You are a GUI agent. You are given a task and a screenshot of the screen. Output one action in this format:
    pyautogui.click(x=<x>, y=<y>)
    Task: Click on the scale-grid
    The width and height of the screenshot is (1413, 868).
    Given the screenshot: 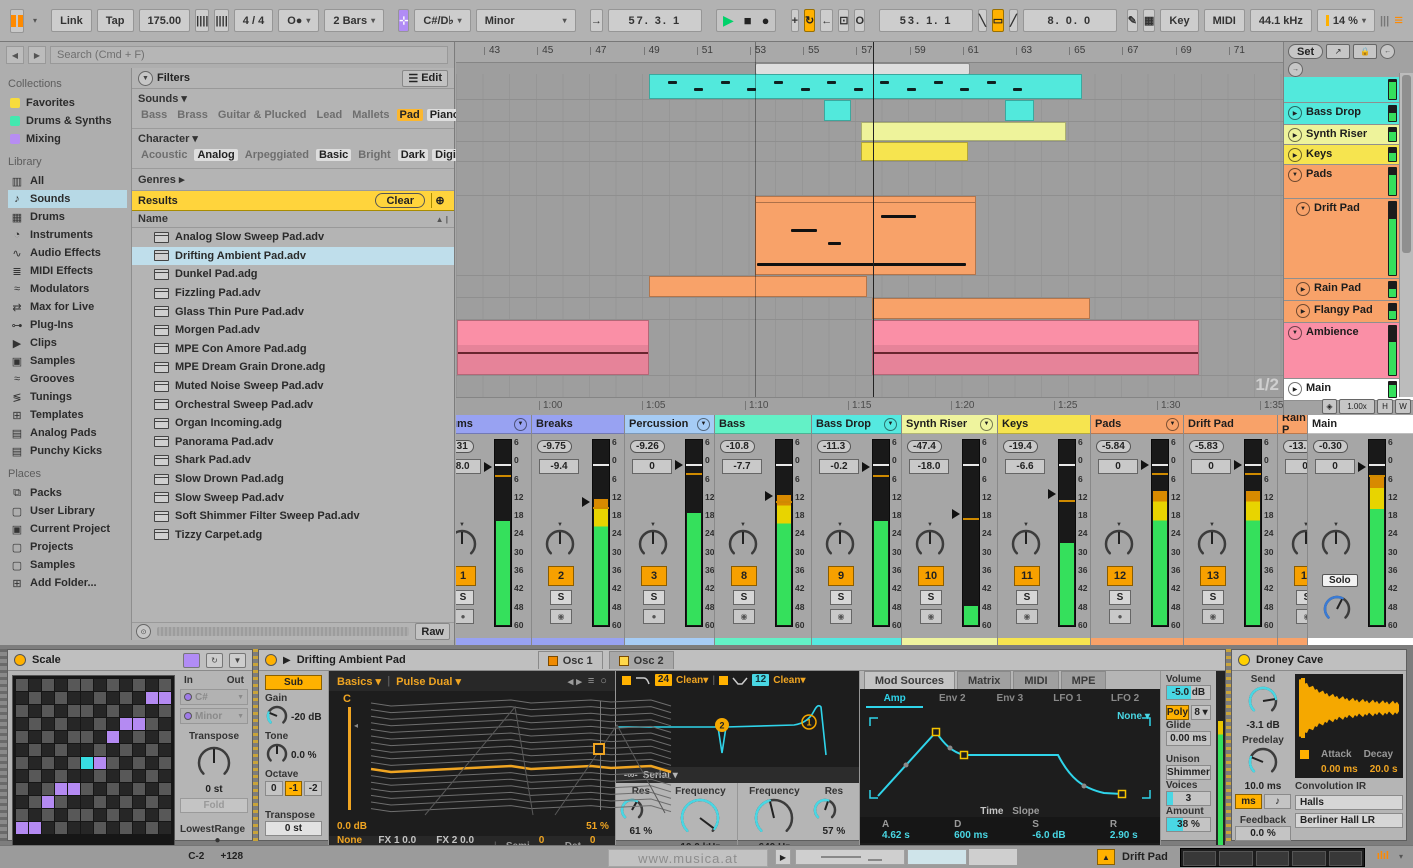 What is the action you would take?
    pyautogui.click(x=93, y=769)
    